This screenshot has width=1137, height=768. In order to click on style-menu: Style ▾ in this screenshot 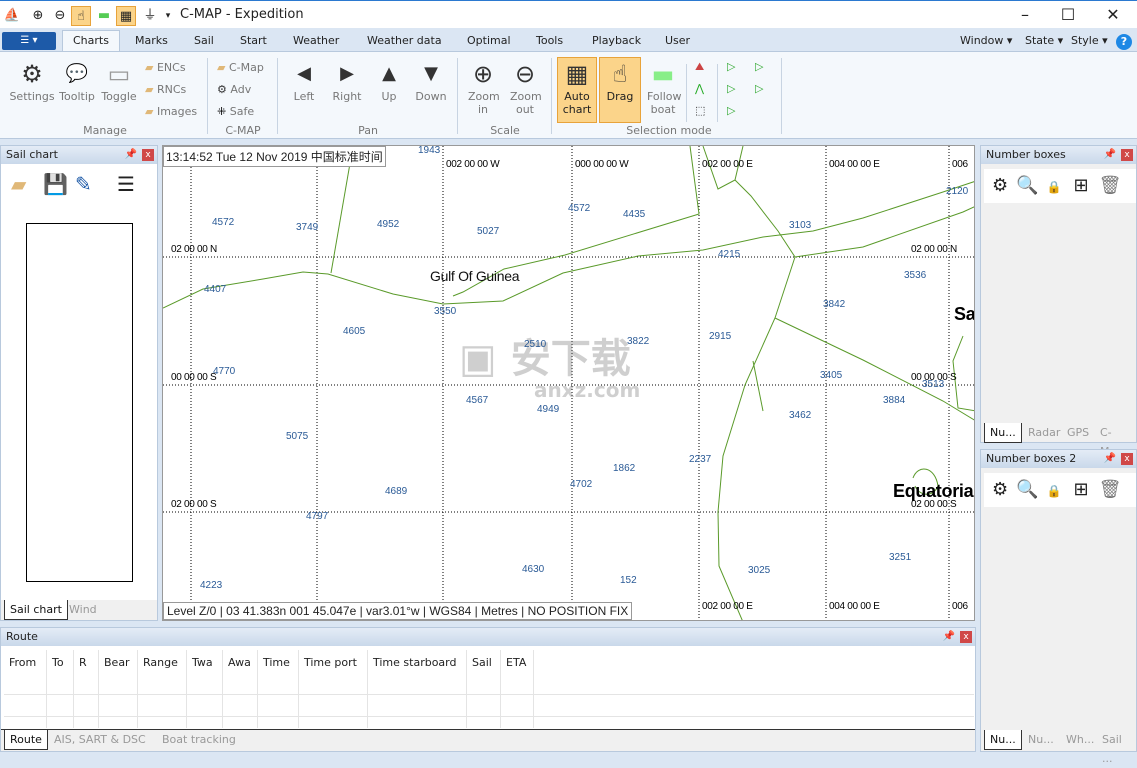, I will do `click(1089, 42)`.